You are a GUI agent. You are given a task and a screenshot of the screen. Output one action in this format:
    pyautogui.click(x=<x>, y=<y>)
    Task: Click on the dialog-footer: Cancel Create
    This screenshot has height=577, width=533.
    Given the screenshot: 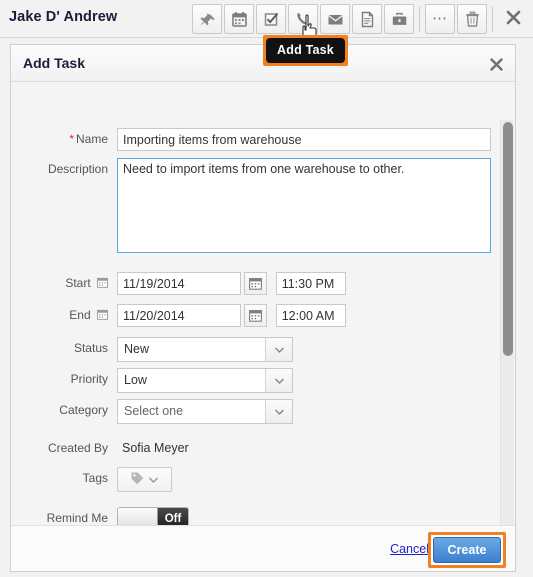 What is the action you would take?
    pyautogui.click(x=263, y=548)
    